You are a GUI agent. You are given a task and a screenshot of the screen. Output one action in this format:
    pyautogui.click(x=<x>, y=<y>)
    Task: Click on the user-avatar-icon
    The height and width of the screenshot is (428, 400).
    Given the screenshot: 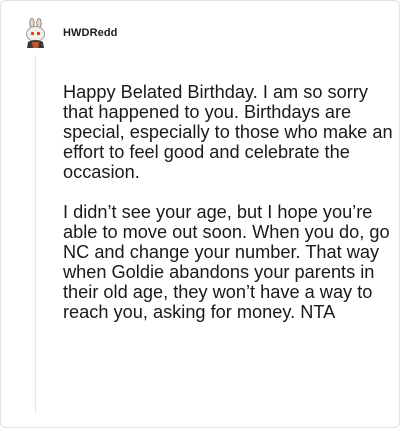 What is the action you would take?
    pyautogui.click(x=36, y=33)
    